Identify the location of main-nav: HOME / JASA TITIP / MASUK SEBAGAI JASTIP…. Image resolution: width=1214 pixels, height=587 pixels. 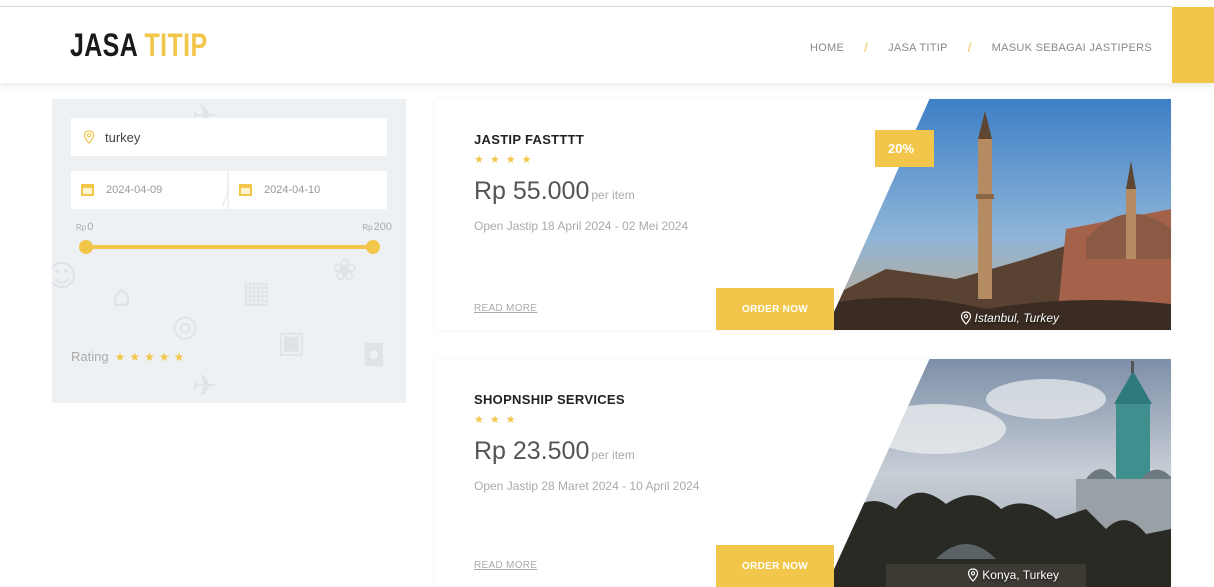
(981, 47).